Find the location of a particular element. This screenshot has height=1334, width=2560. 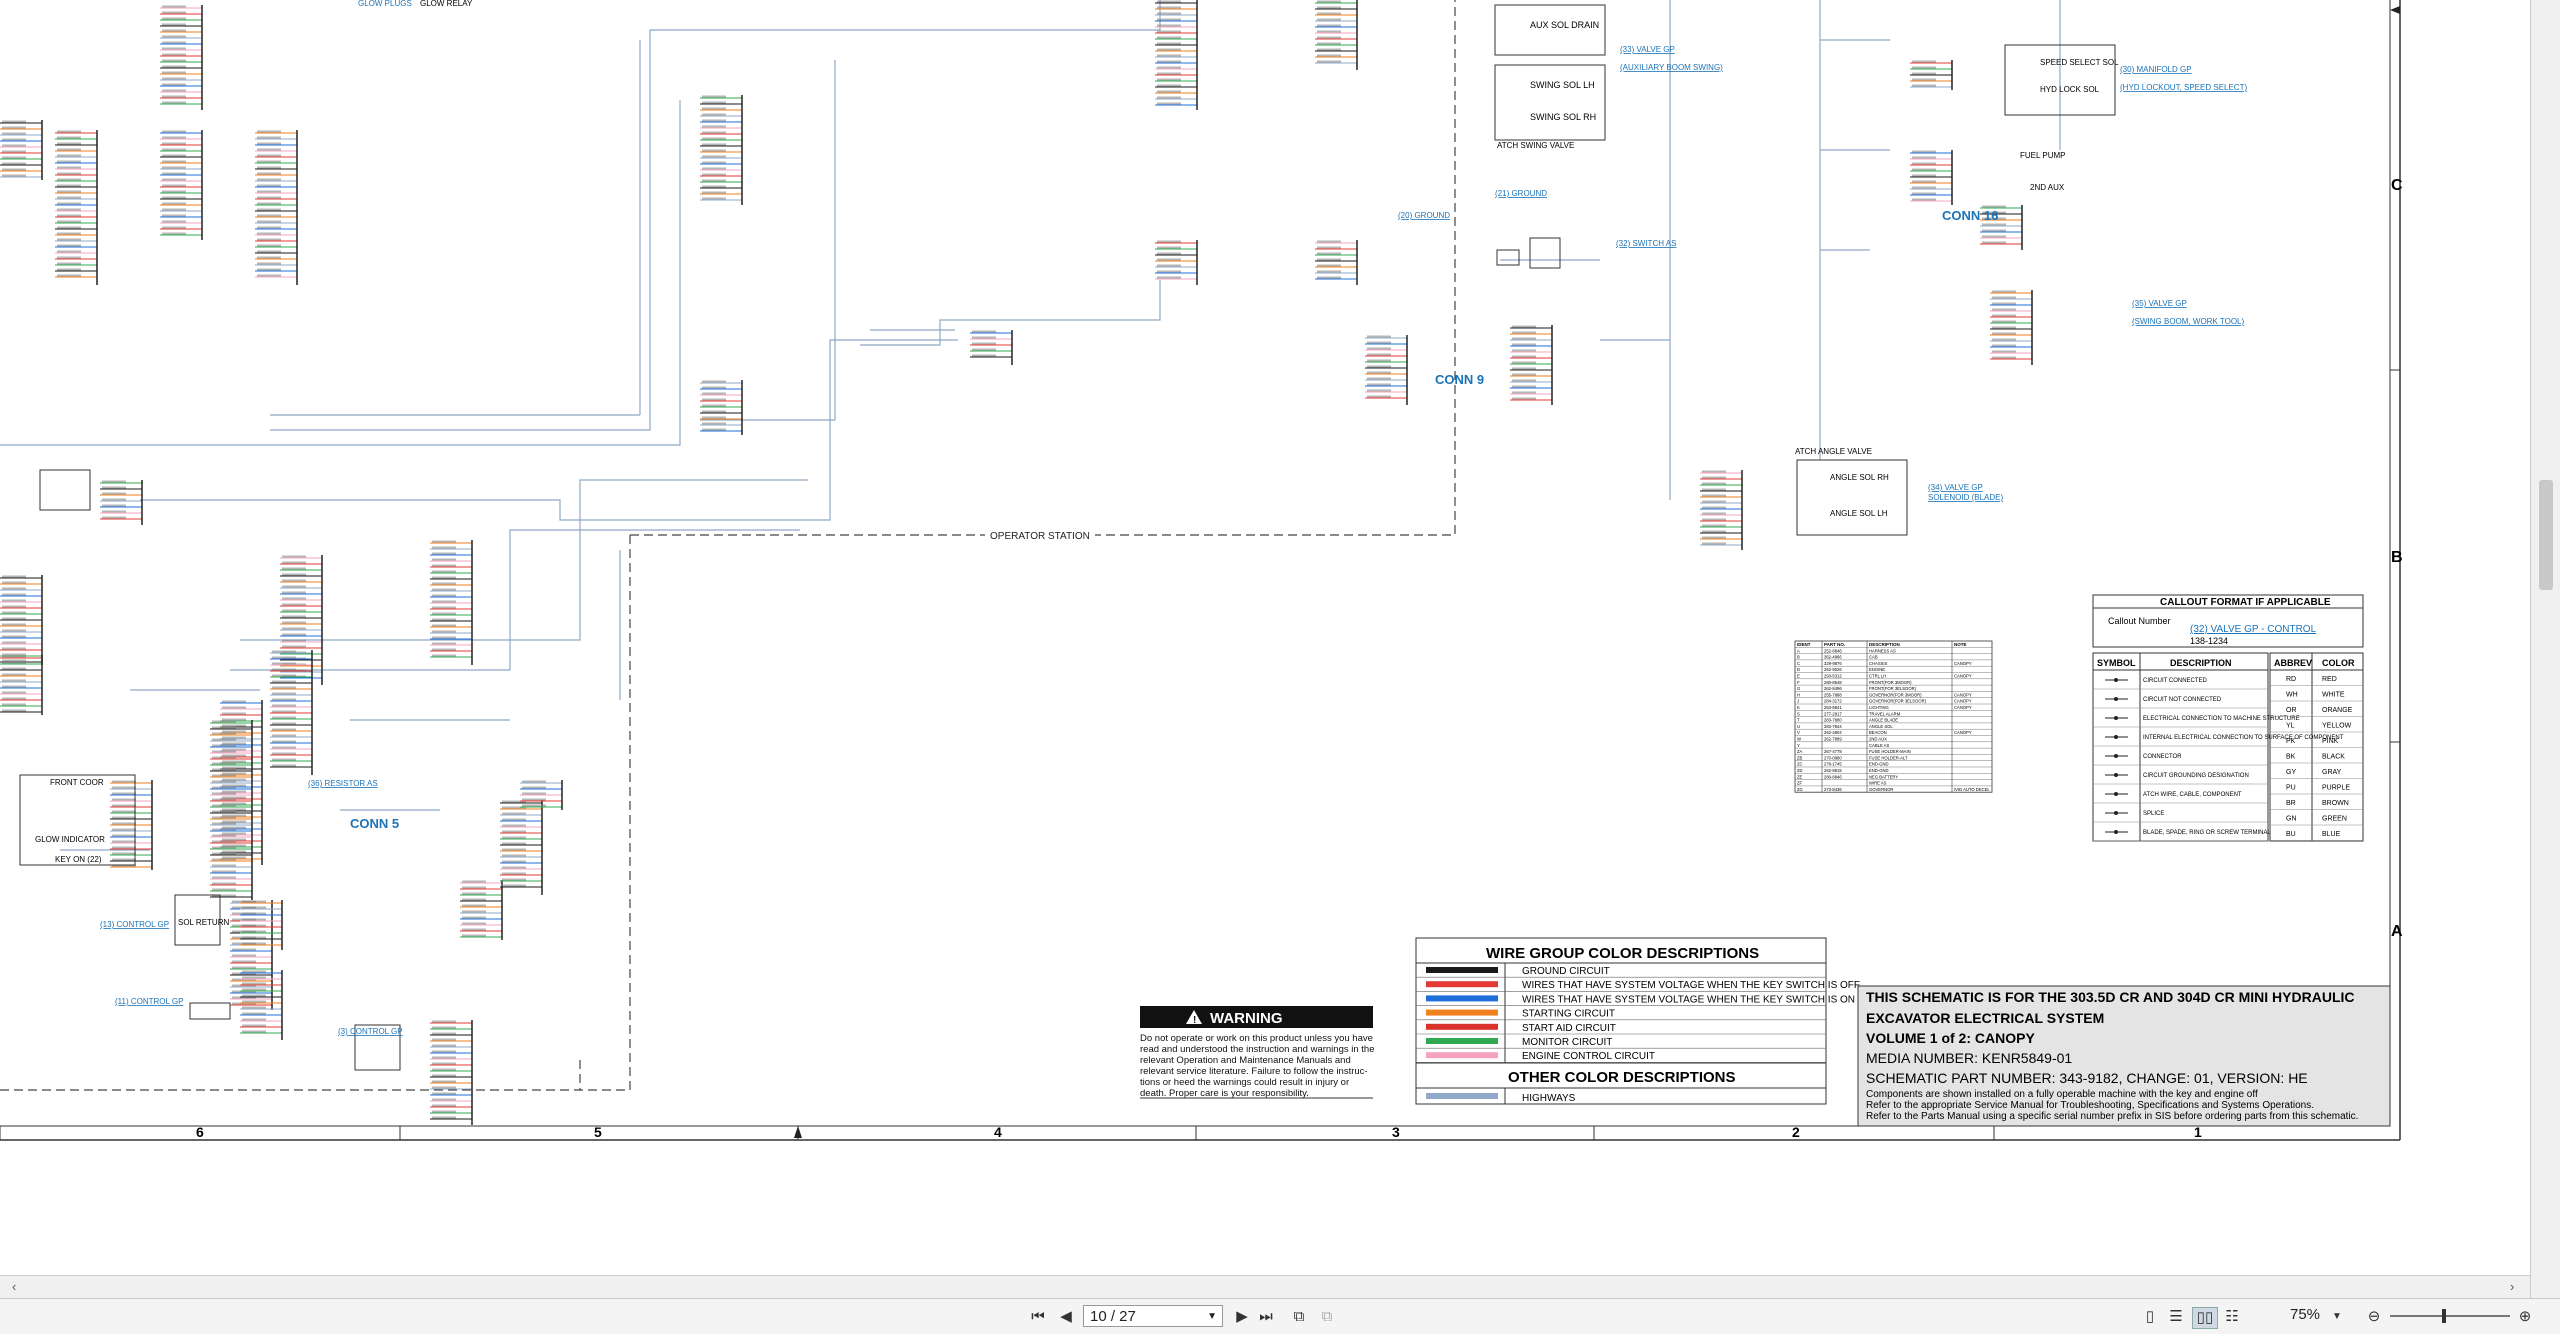

first-page-icon: ⏮ is located at coordinates (1038, 1317).